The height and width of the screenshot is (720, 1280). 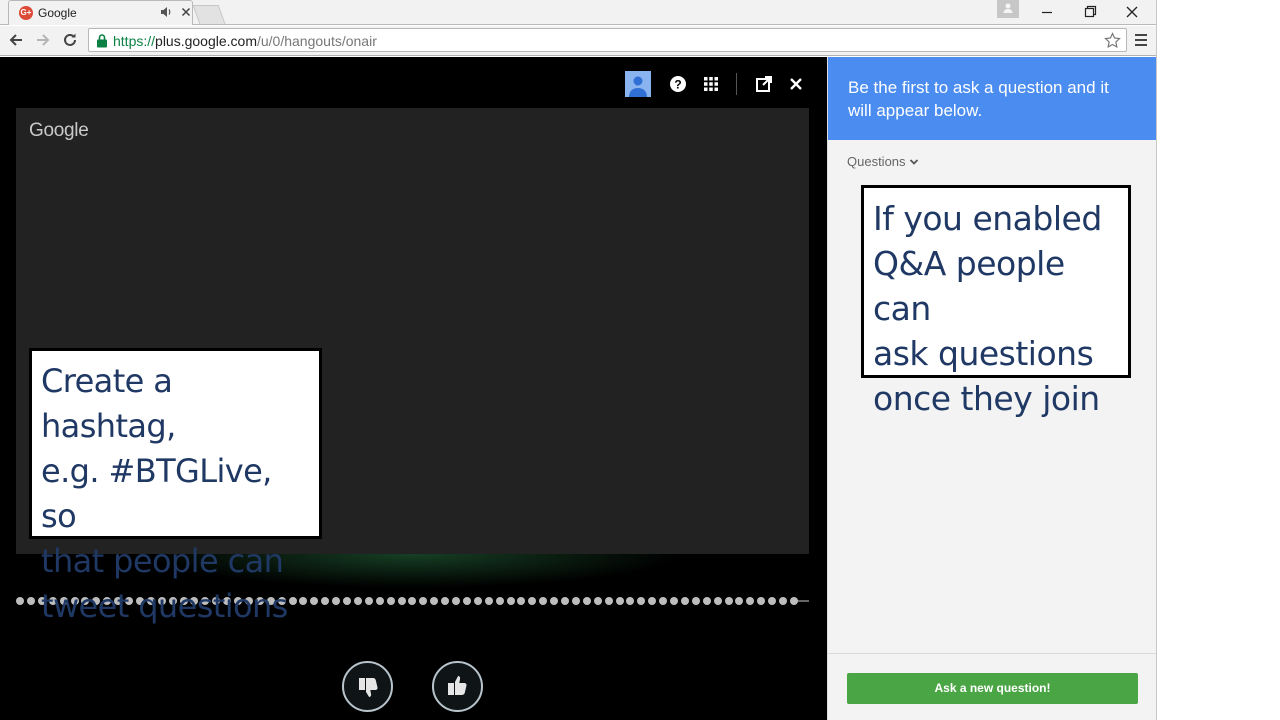 What do you see at coordinates (102, 41) in the screenshot?
I see `lock-icon` at bounding box center [102, 41].